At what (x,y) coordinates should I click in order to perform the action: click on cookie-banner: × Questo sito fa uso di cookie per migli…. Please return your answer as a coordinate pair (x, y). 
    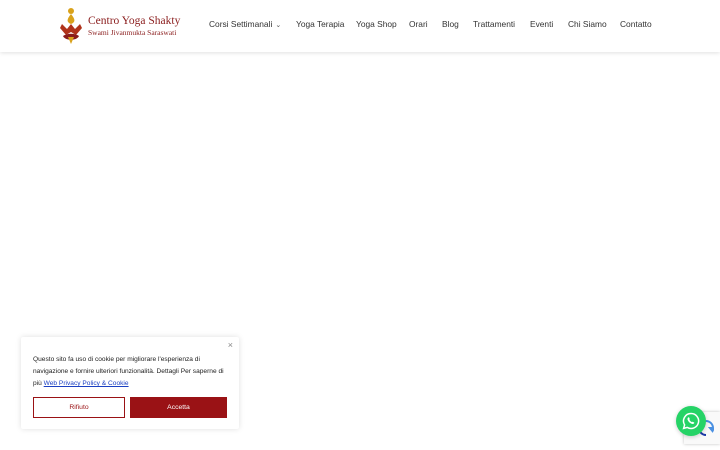
    Looking at the image, I should click on (130, 383).